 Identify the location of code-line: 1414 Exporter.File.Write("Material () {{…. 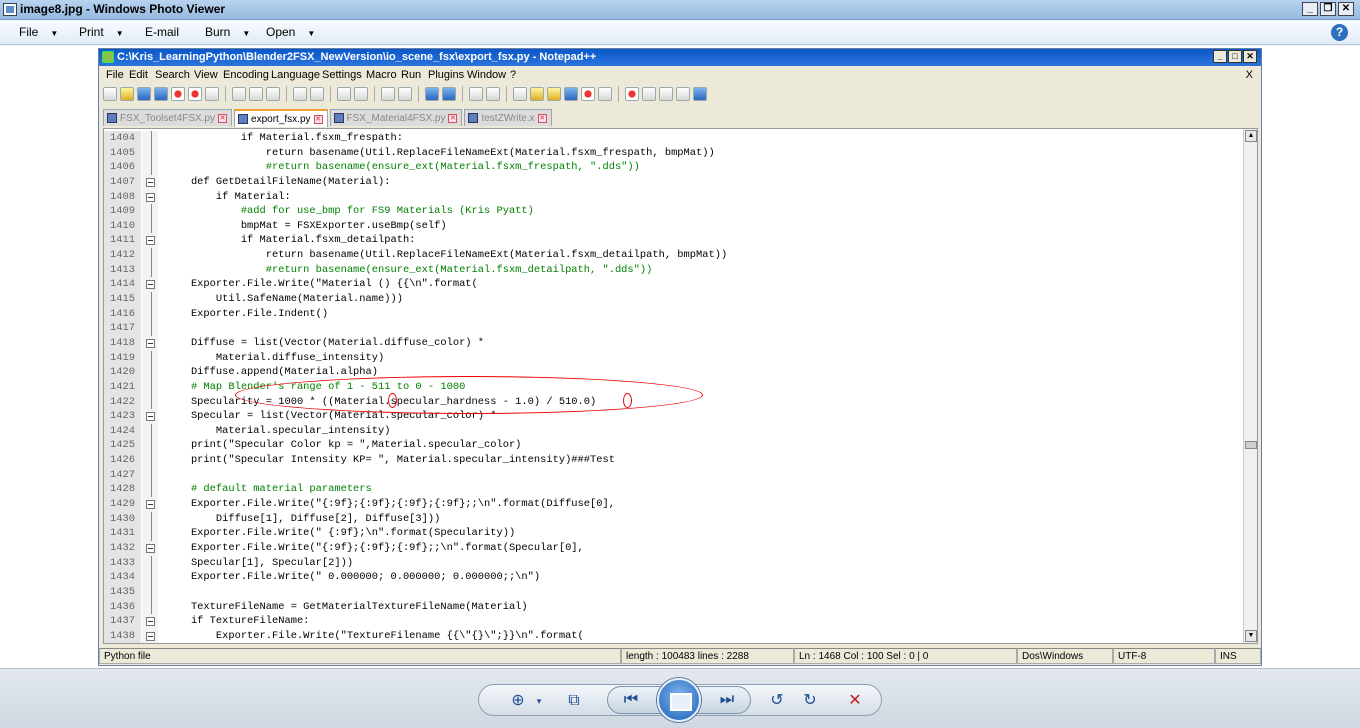
(674, 285).